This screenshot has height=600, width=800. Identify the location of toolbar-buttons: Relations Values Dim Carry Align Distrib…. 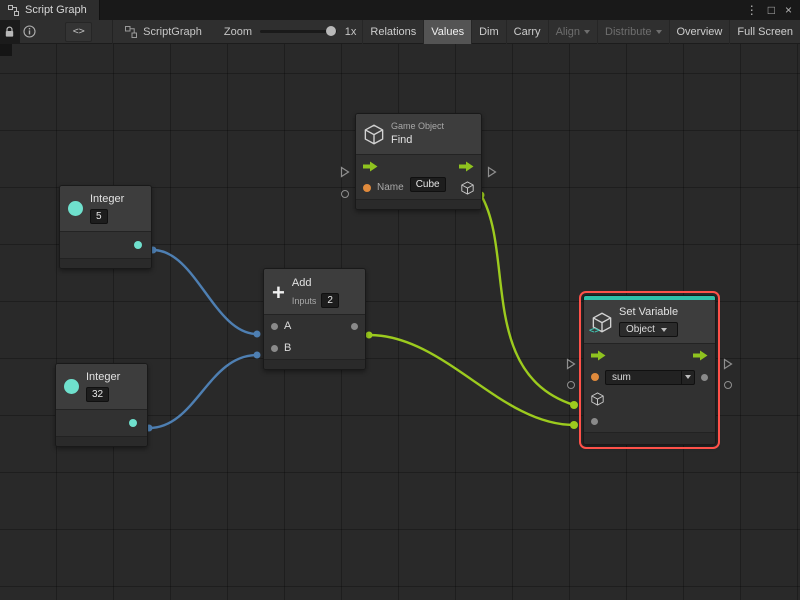
(581, 31).